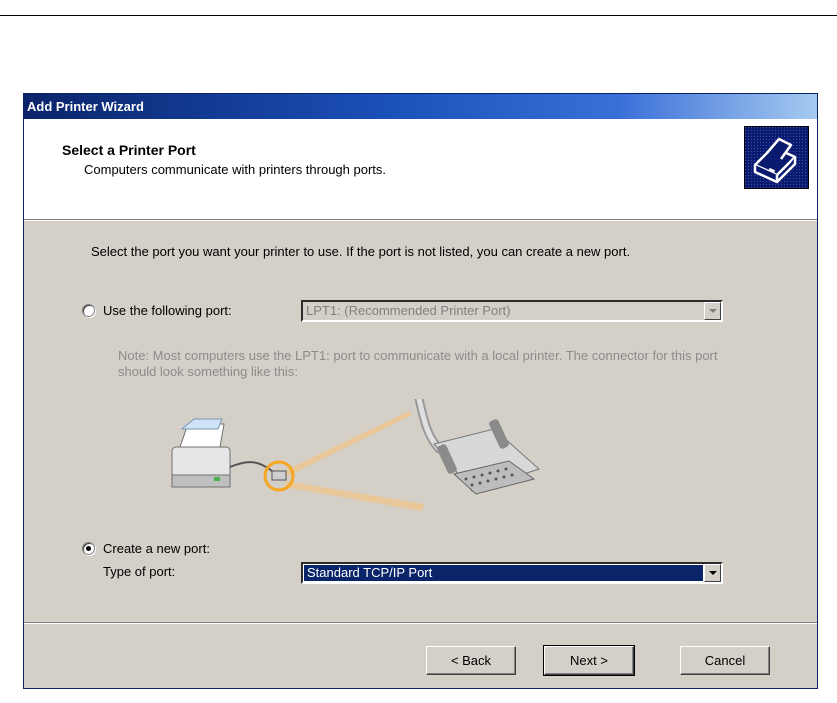 The width and height of the screenshot is (837, 703). I want to click on cancel-button: Cancel, so click(725, 660).